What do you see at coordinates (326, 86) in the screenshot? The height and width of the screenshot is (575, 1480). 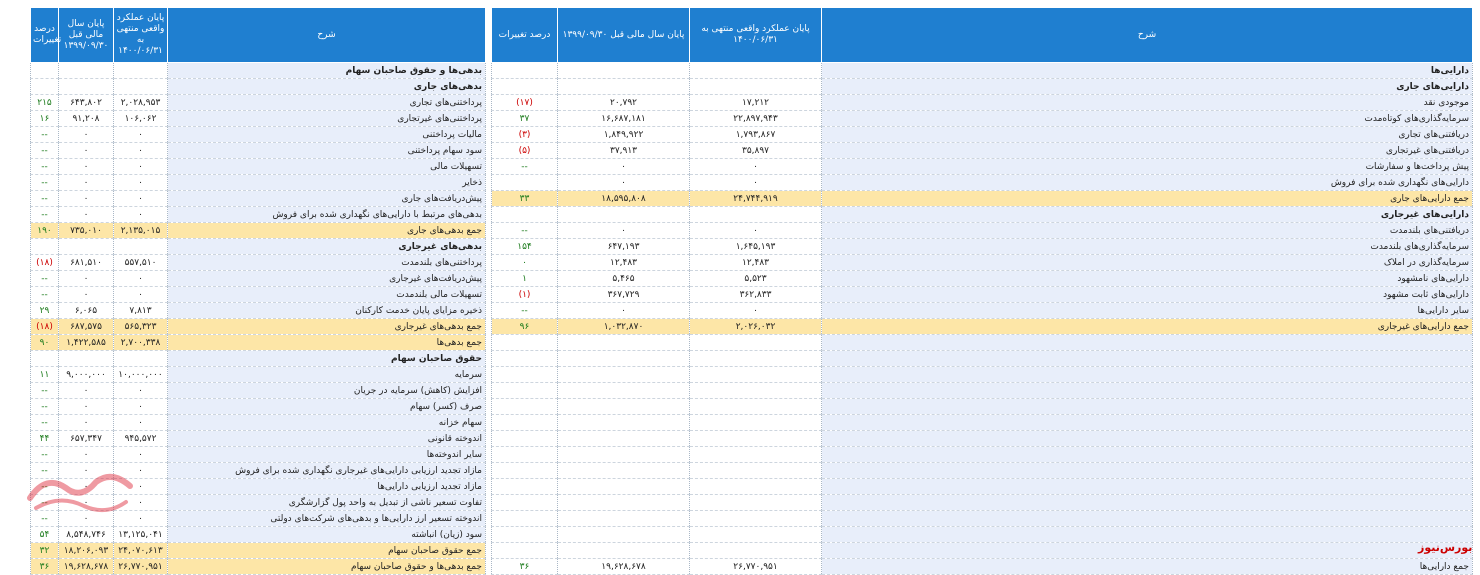 I see `desc-cell: بدهی‌های جاری` at bounding box center [326, 86].